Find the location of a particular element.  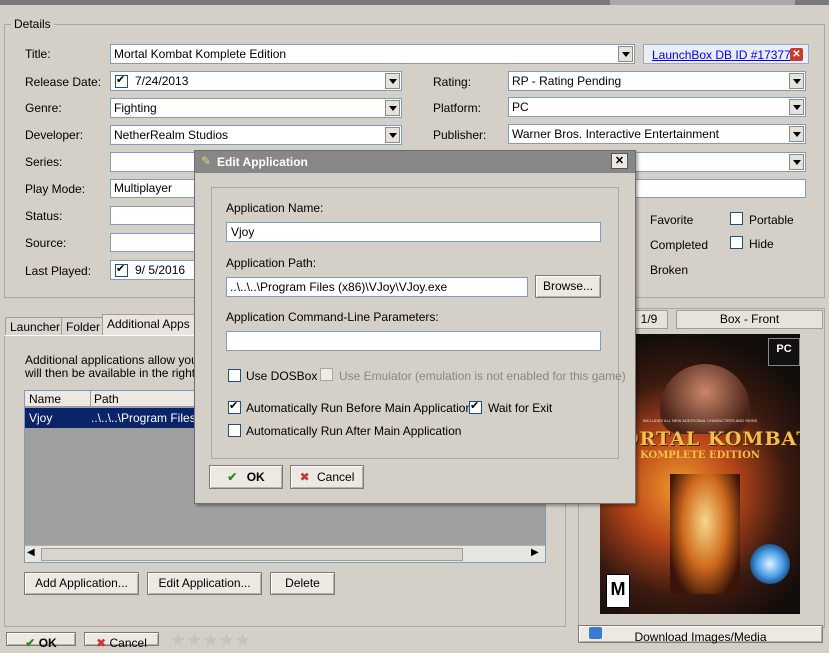

hide-checkbox is located at coordinates (736, 242).